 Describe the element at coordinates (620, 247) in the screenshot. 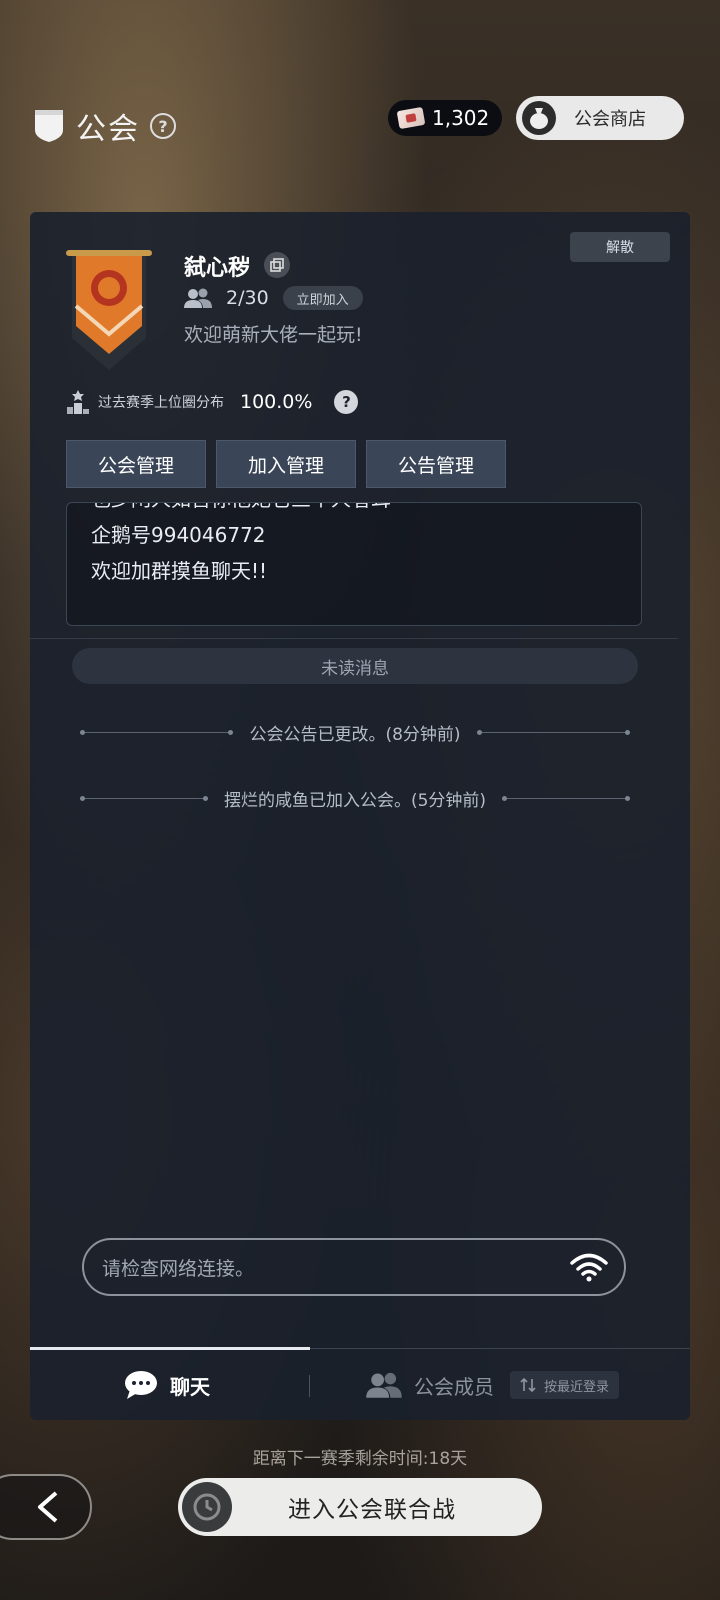

I see `disband-button: 解散` at that location.